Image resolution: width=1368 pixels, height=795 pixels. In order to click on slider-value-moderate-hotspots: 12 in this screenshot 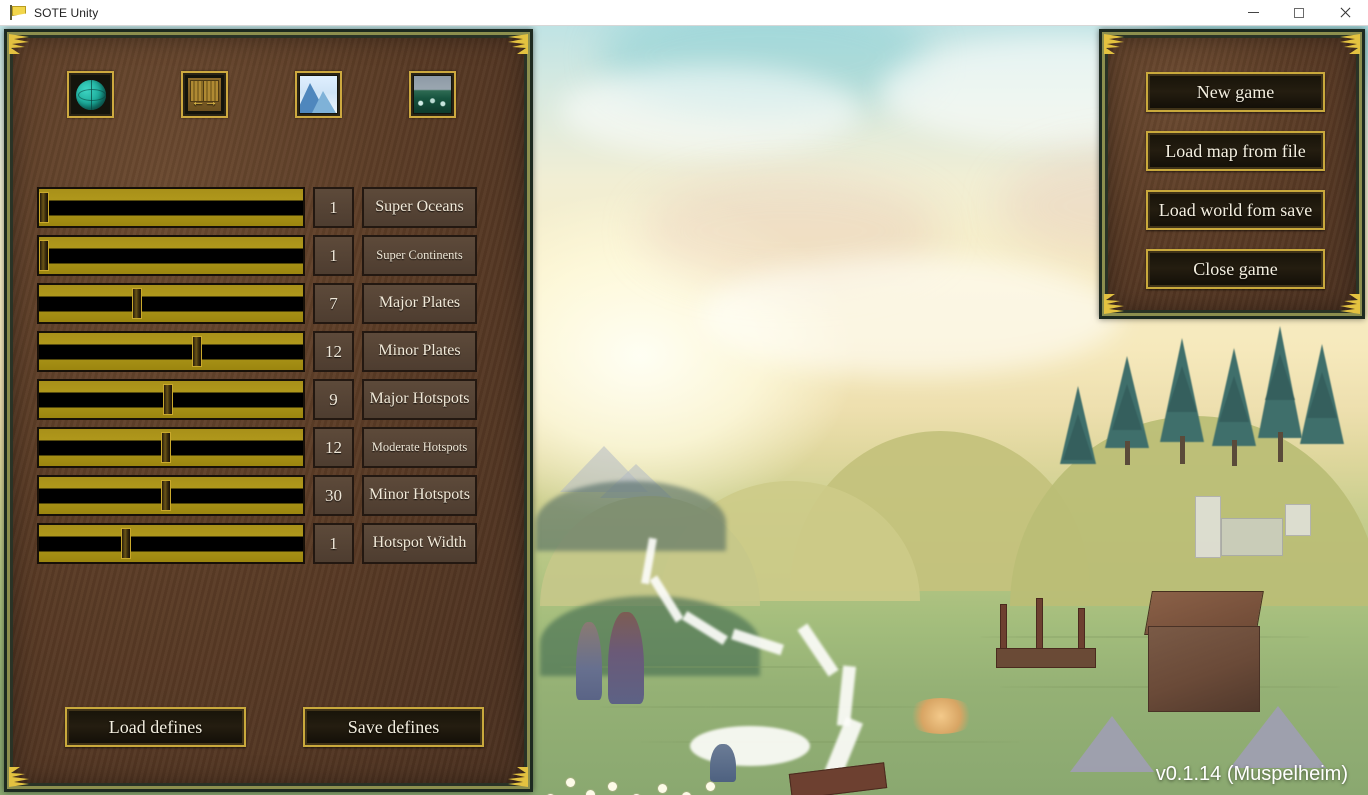, I will do `click(333, 447)`.